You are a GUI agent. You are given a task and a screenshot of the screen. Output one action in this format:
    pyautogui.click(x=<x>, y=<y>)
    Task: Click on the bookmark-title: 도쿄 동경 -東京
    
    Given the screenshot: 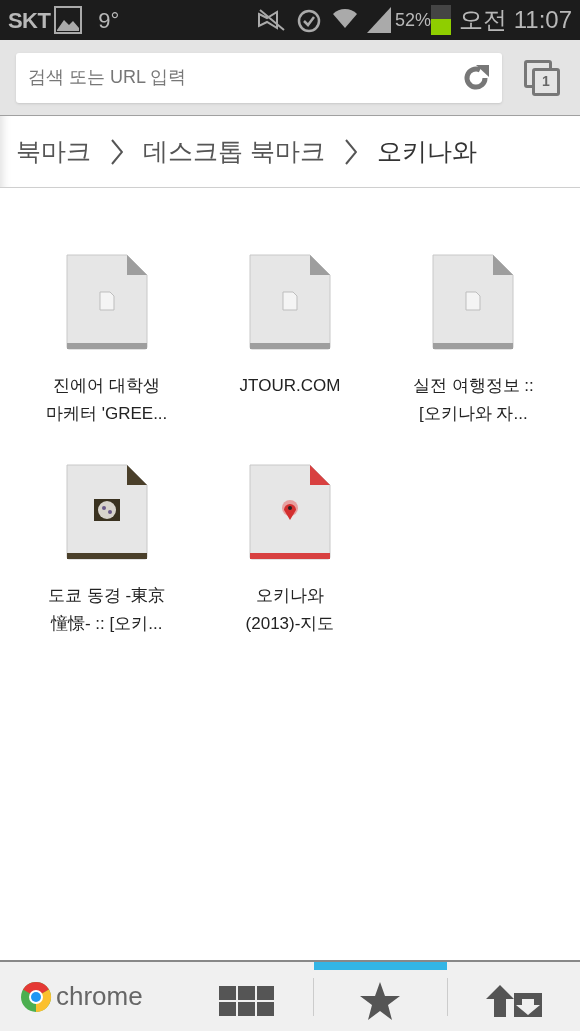 What is the action you would take?
    pyautogui.click(x=107, y=596)
    